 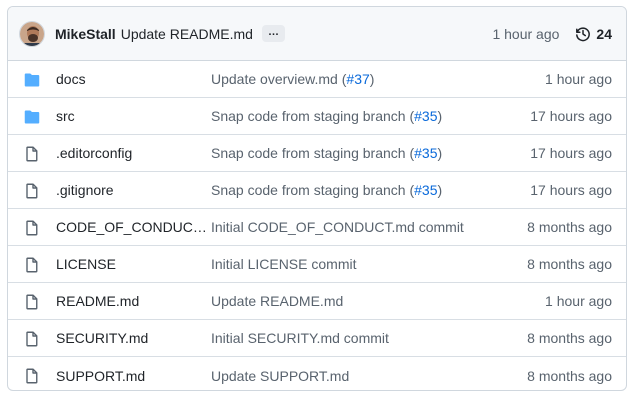 What do you see at coordinates (97, 301) in the screenshot?
I see `file-name-link: README.md` at bounding box center [97, 301].